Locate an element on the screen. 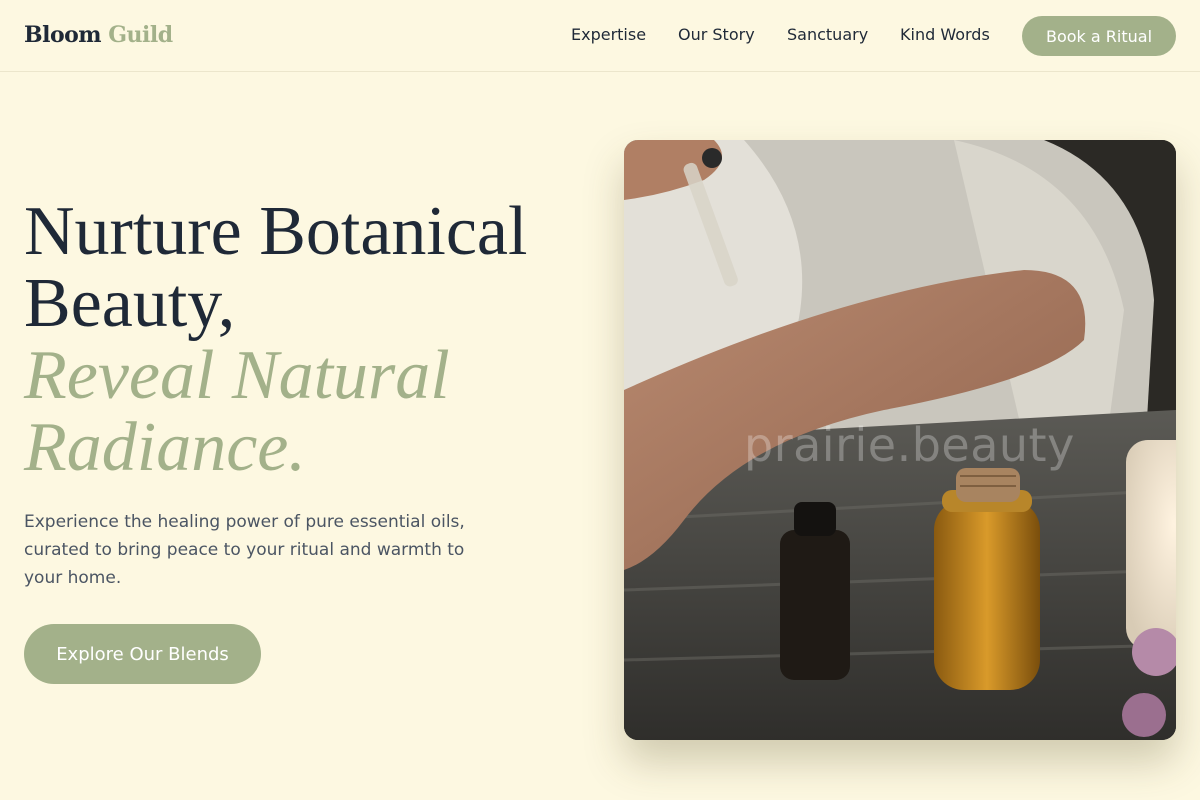 The width and height of the screenshot is (1200, 800). explore-blends-button: Explore Our Blends is located at coordinates (142, 654).